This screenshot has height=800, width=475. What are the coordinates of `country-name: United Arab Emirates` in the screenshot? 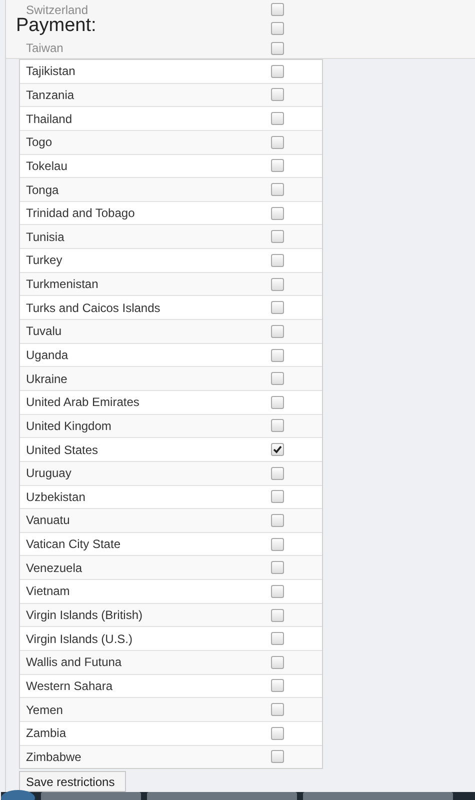 It's located at (83, 402).